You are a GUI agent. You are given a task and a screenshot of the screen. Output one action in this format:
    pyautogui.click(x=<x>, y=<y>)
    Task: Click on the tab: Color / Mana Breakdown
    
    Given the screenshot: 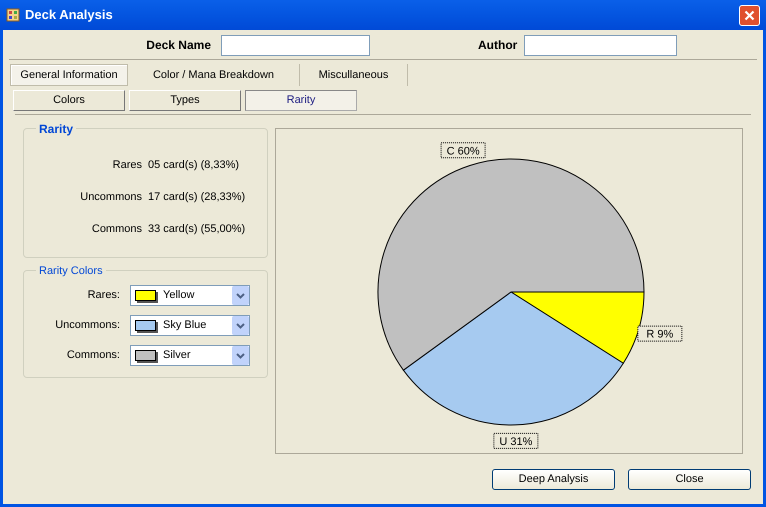 What is the action you would take?
    pyautogui.click(x=214, y=75)
    